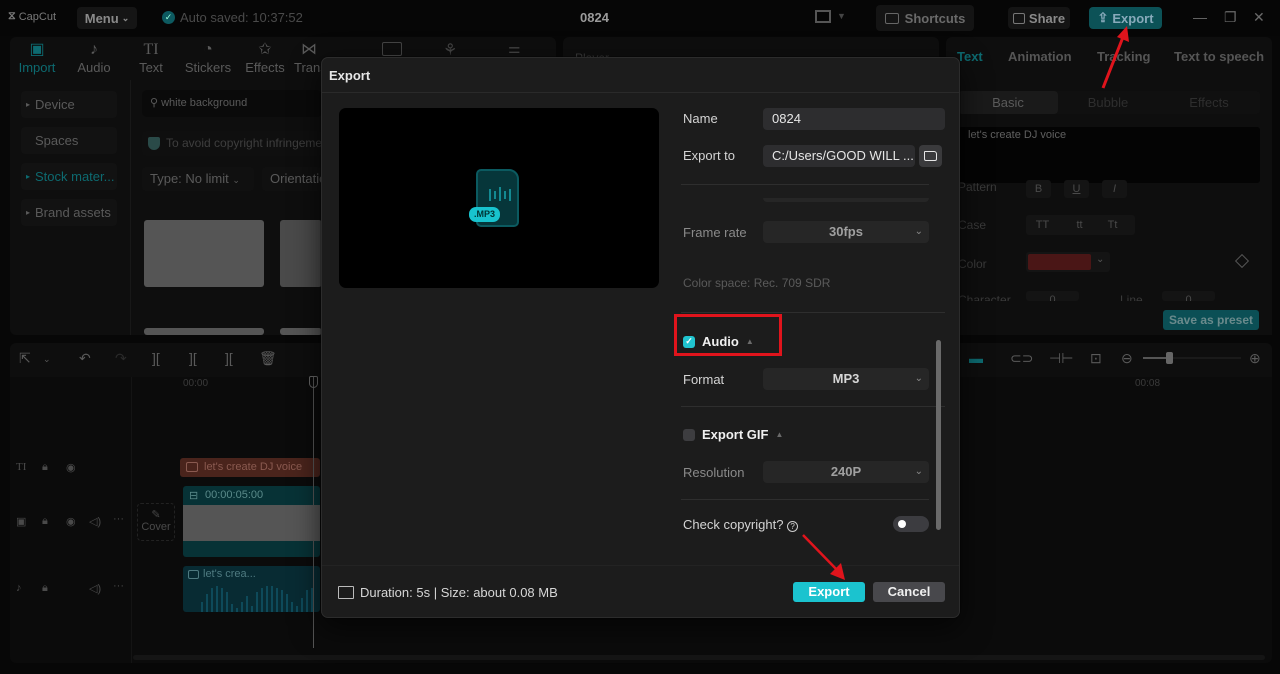 This screenshot has height=674, width=1280. What do you see at coordinates (846, 232) in the screenshot?
I see `frame-rate-select: 30fps ⌄` at bounding box center [846, 232].